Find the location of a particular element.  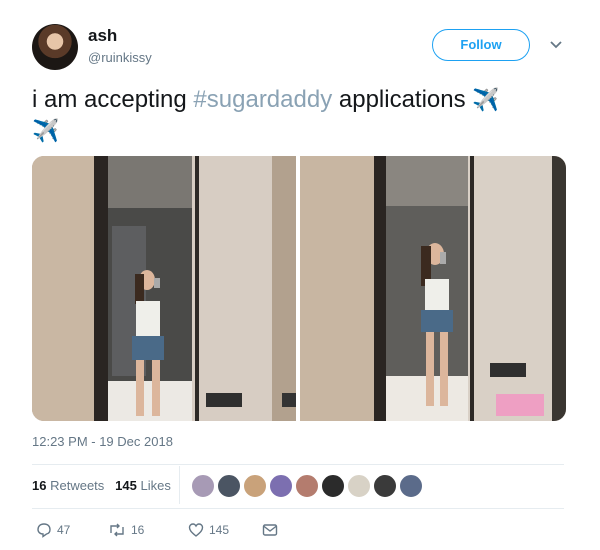

likes-label: Likes is located at coordinates (155, 485).